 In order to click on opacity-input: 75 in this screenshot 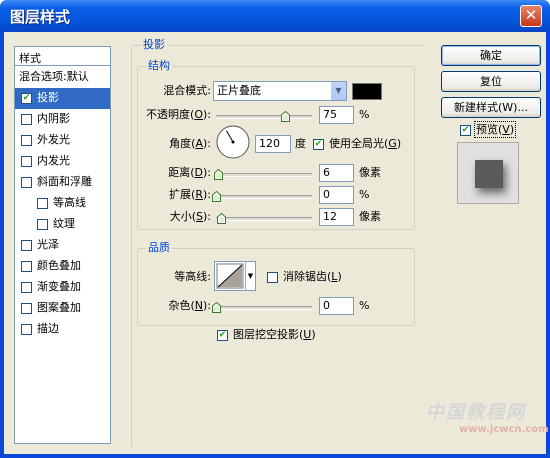, I will do `click(336, 115)`.